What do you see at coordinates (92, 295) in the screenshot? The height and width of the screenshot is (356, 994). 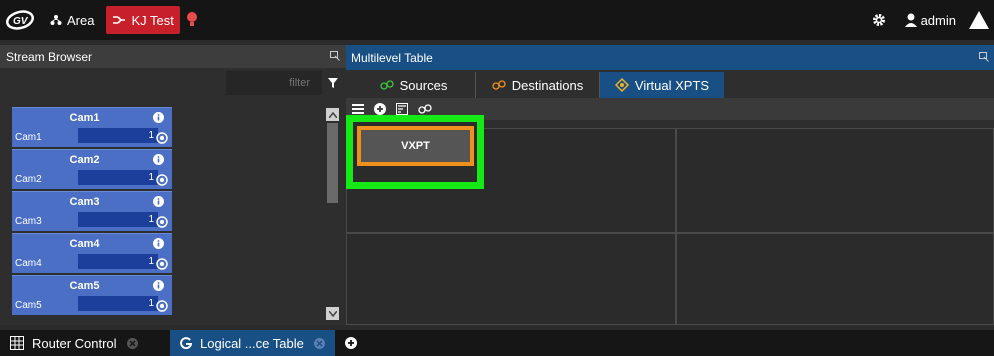 I see `stream-item-cam5: Cam5 Cam5 1` at bounding box center [92, 295].